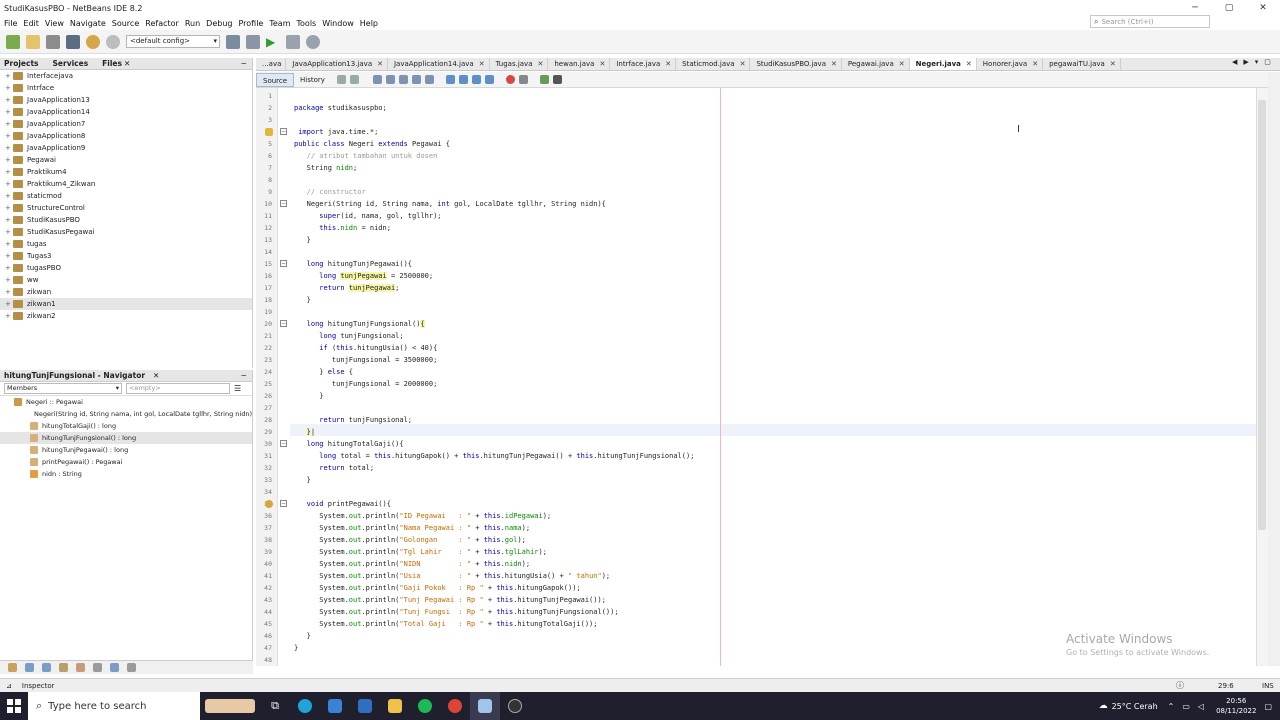  I want to click on mail-icon, so click(365, 706).